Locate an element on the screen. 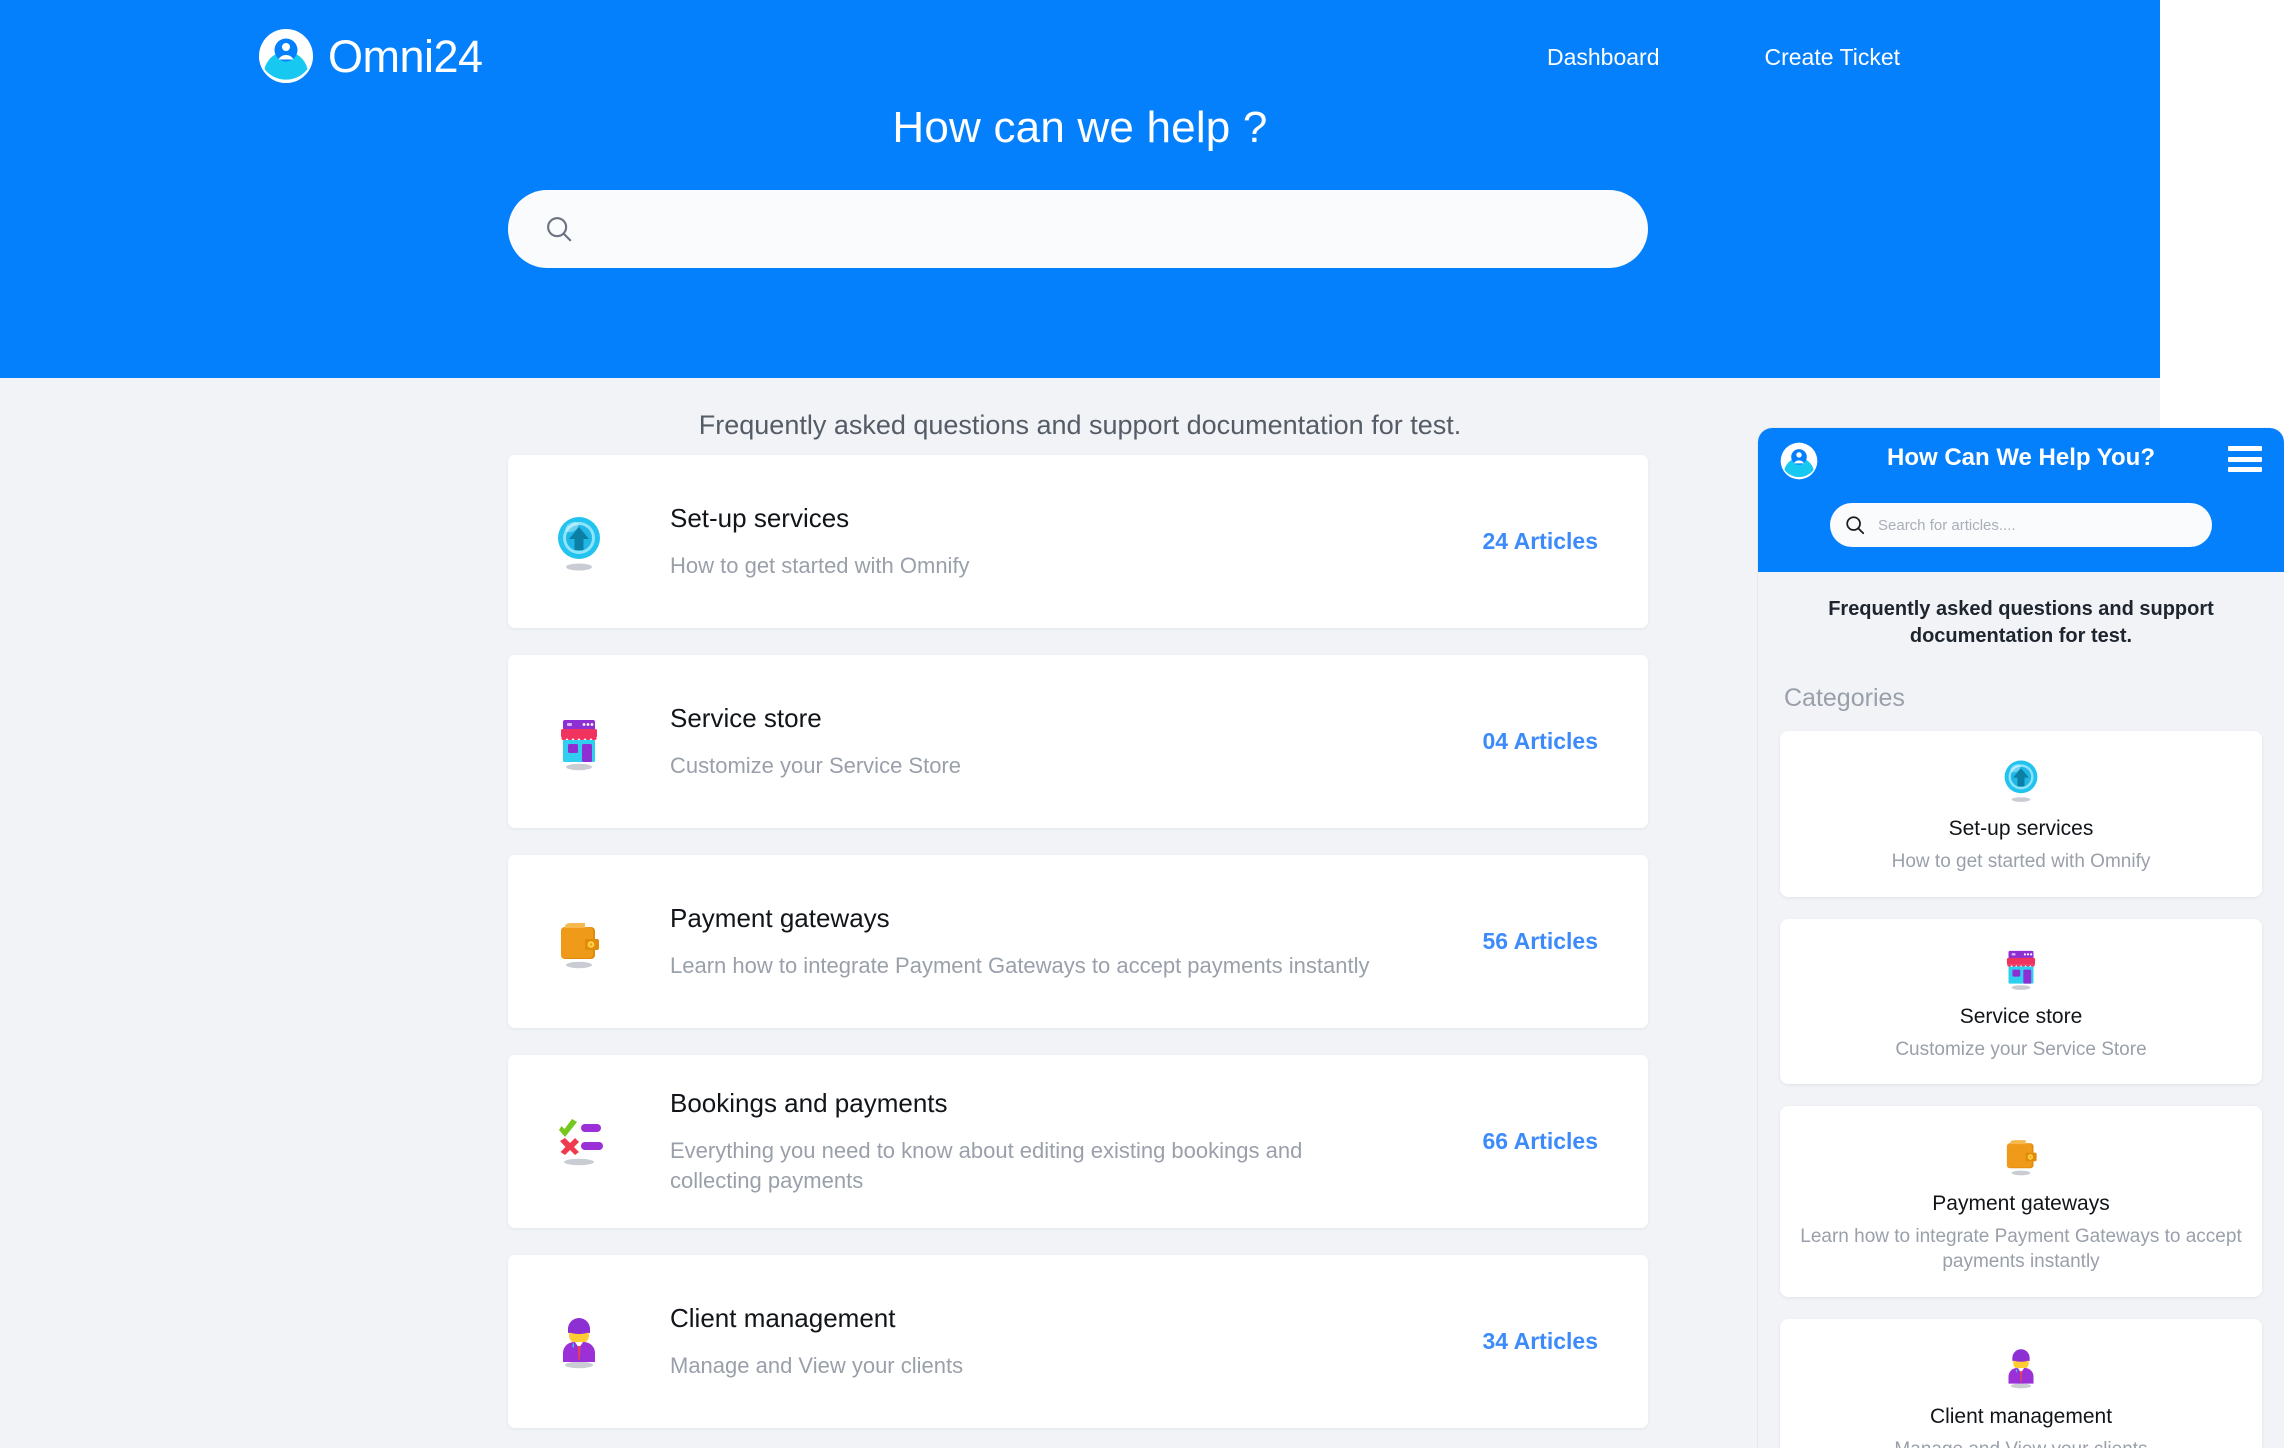  mobile-header: How Can We Help You? is located at coordinates (2021, 500).